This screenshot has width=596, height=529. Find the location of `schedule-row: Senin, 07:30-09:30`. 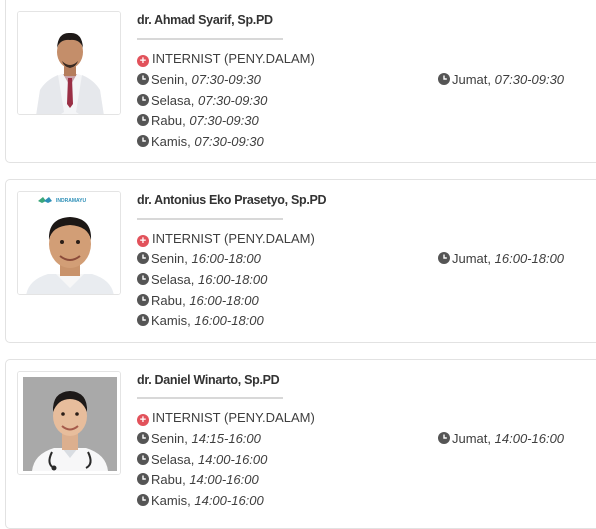

schedule-row: Senin, 07:30-09:30 is located at coordinates (199, 79).